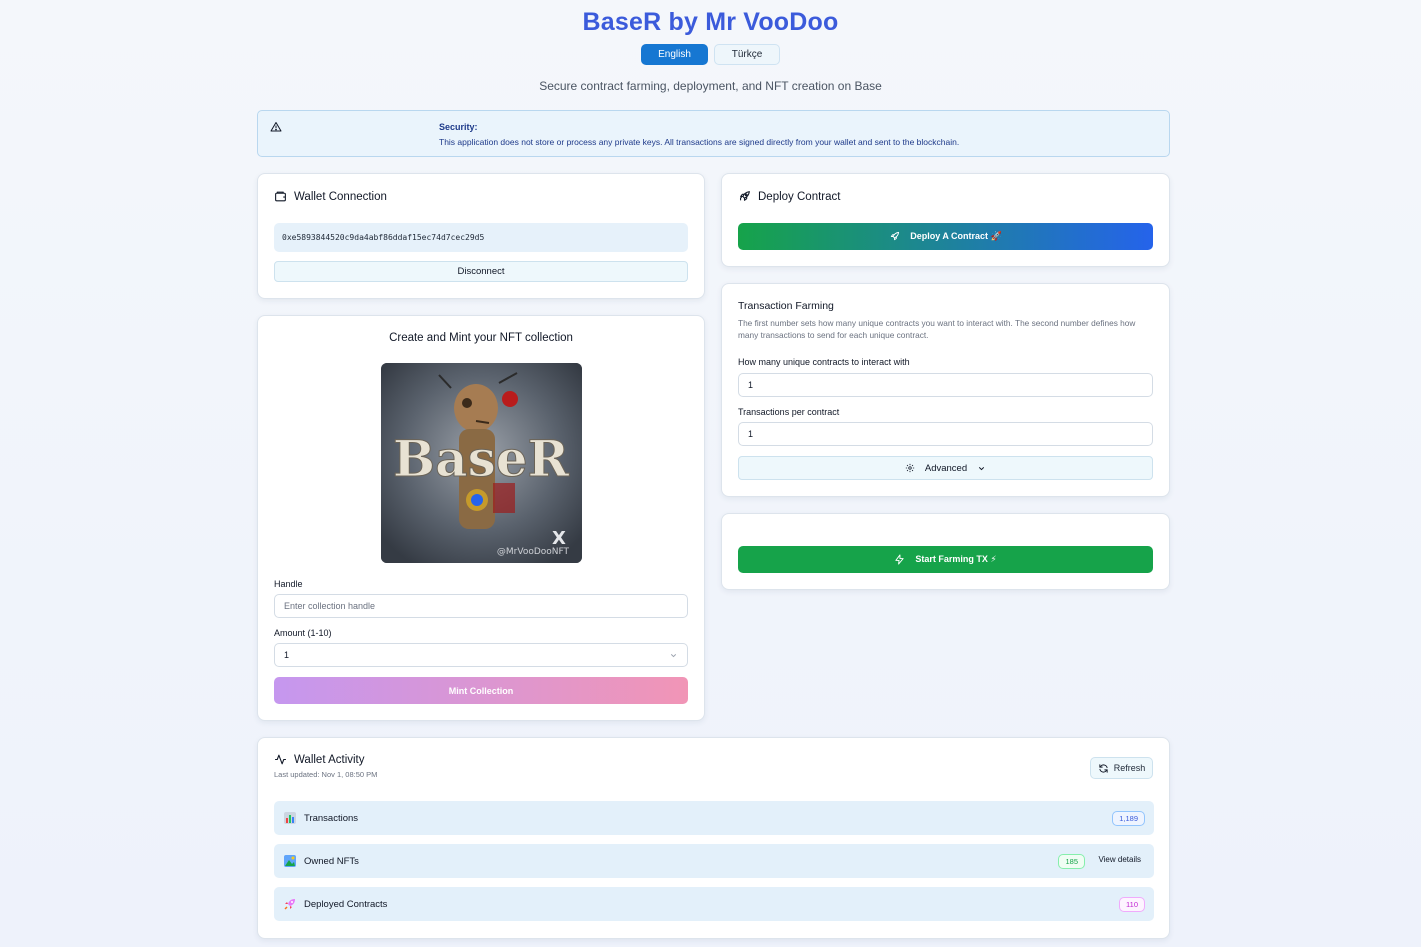  Describe the element at coordinates (340, 196) in the screenshot. I see `wallet-card-title: Wallet Connection` at that location.